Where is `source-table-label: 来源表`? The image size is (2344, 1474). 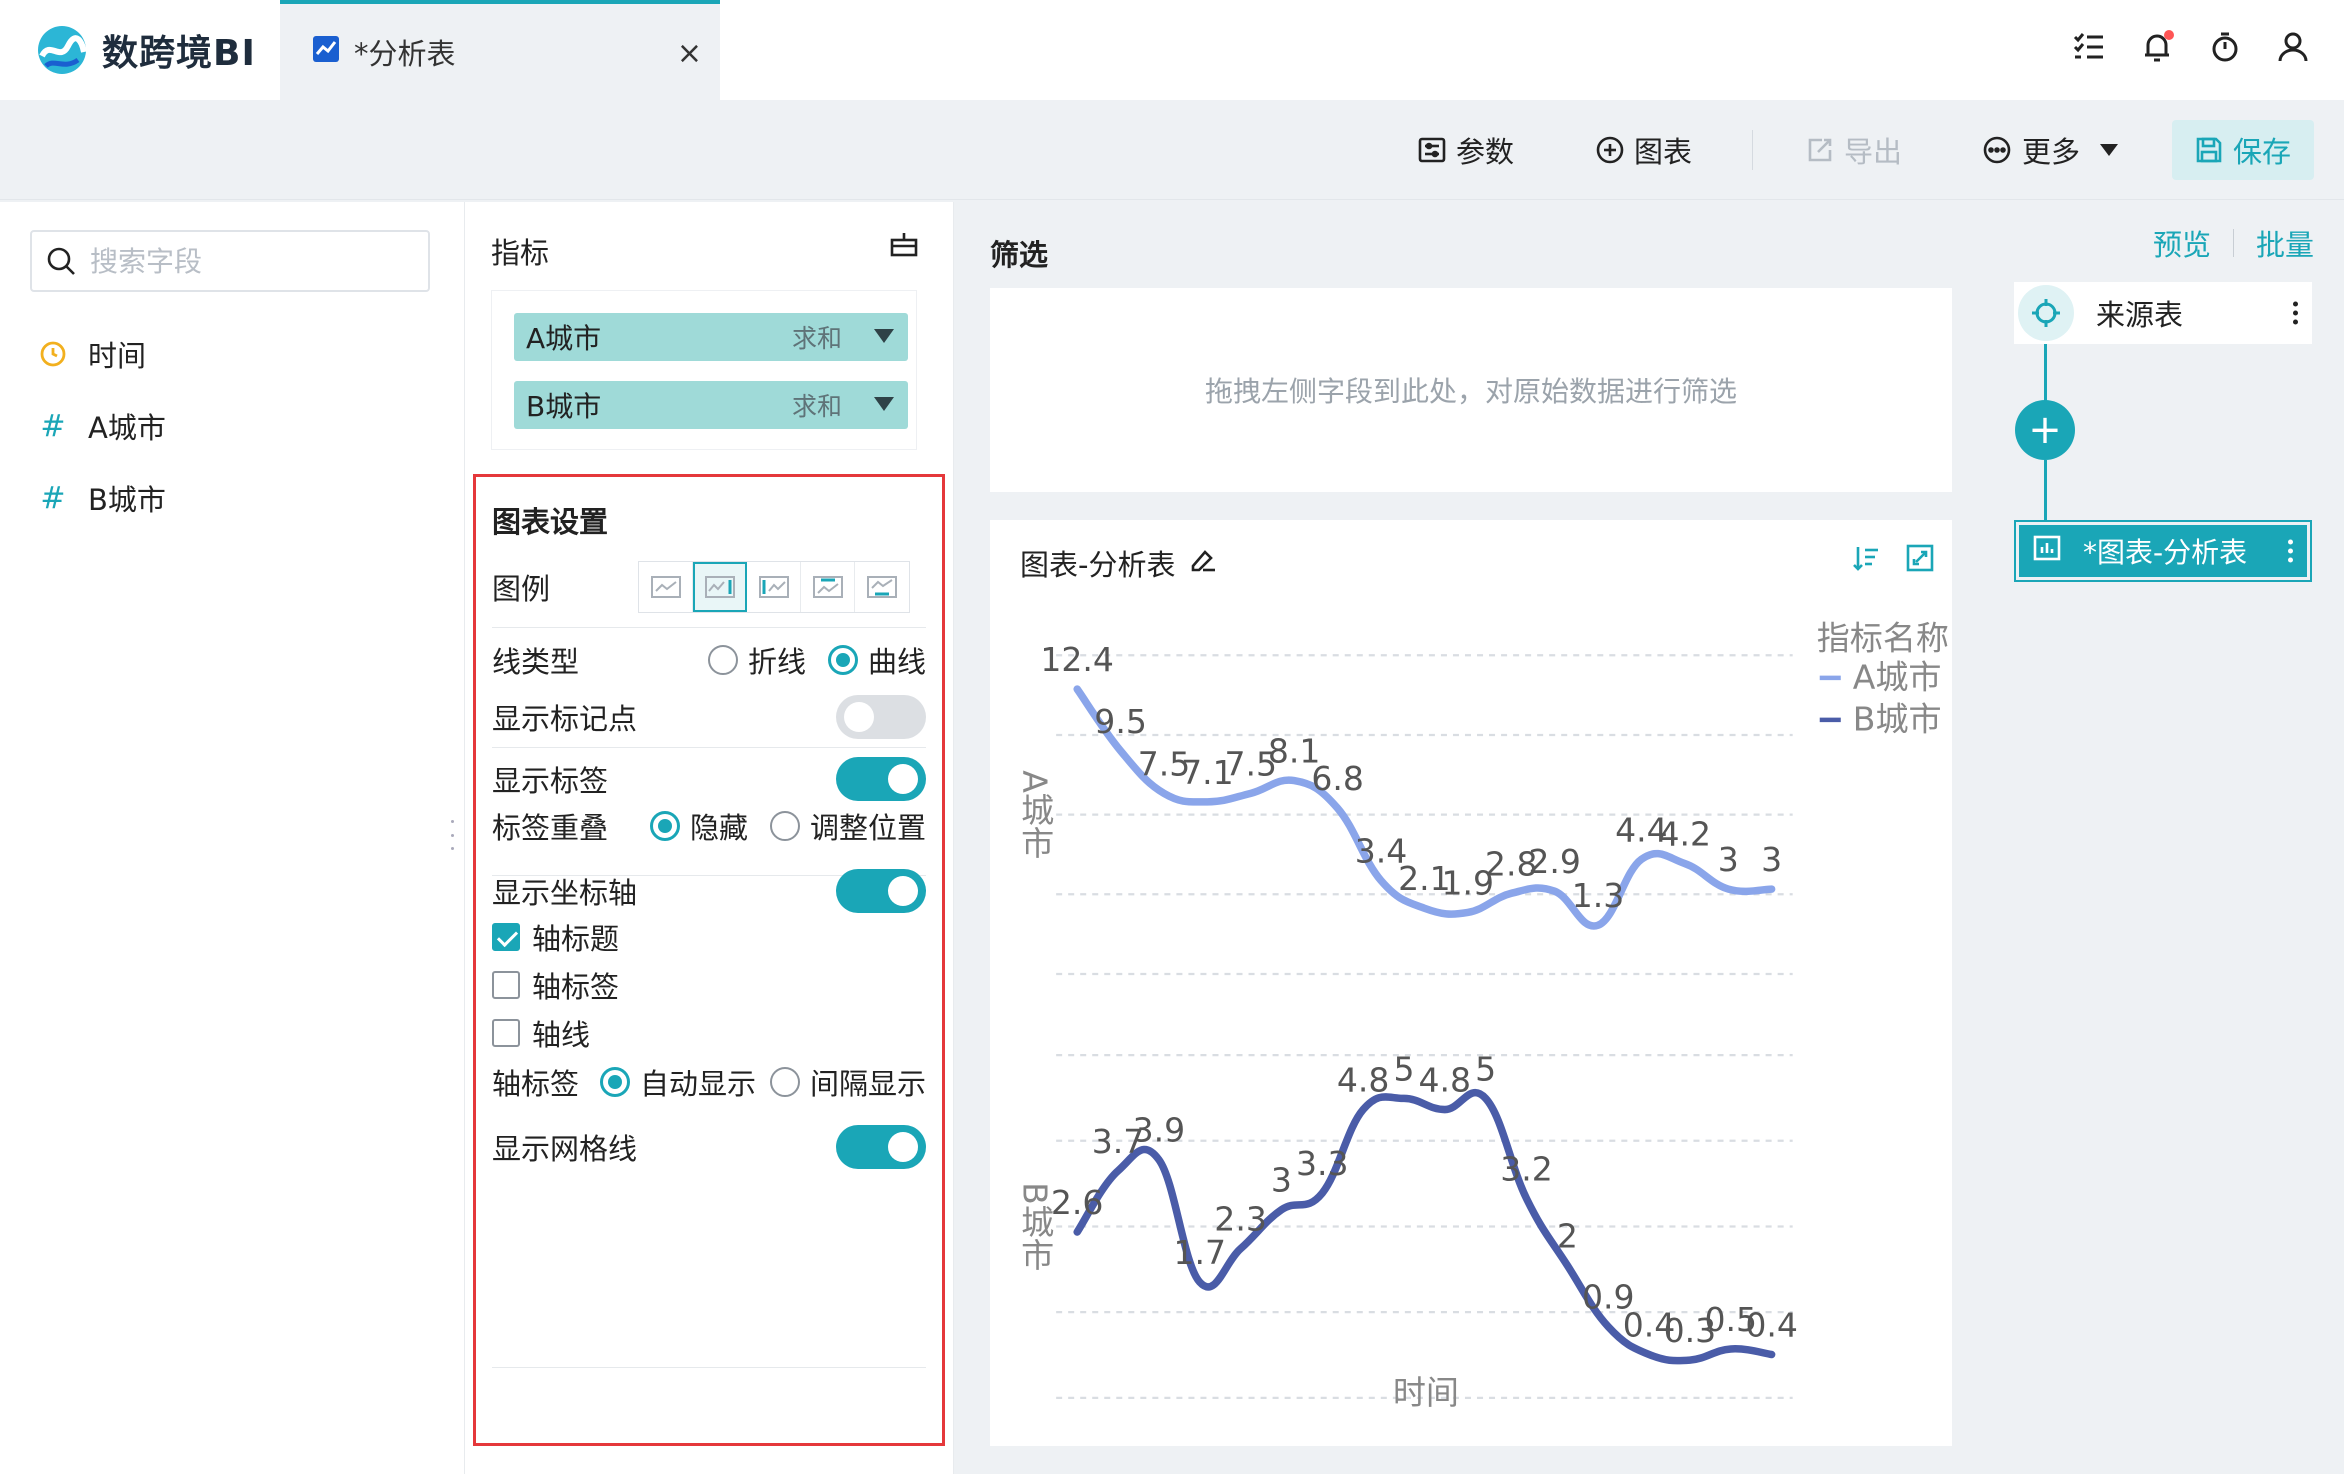 source-table-label: 来源表 is located at coordinates (2140, 315).